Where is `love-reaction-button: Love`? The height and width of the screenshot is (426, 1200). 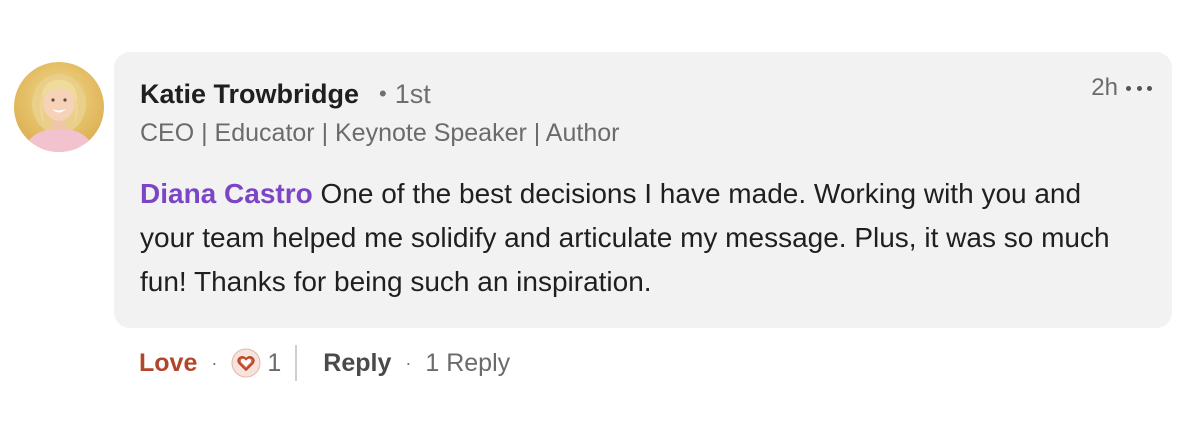 love-reaction-button: Love is located at coordinates (168, 363).